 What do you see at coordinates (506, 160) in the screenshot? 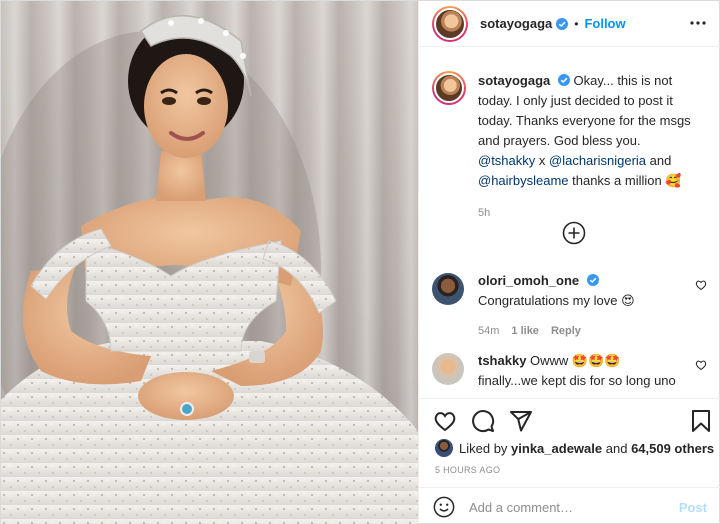
I see `mention-link: @tshakky` at bounding box center [506, 160].